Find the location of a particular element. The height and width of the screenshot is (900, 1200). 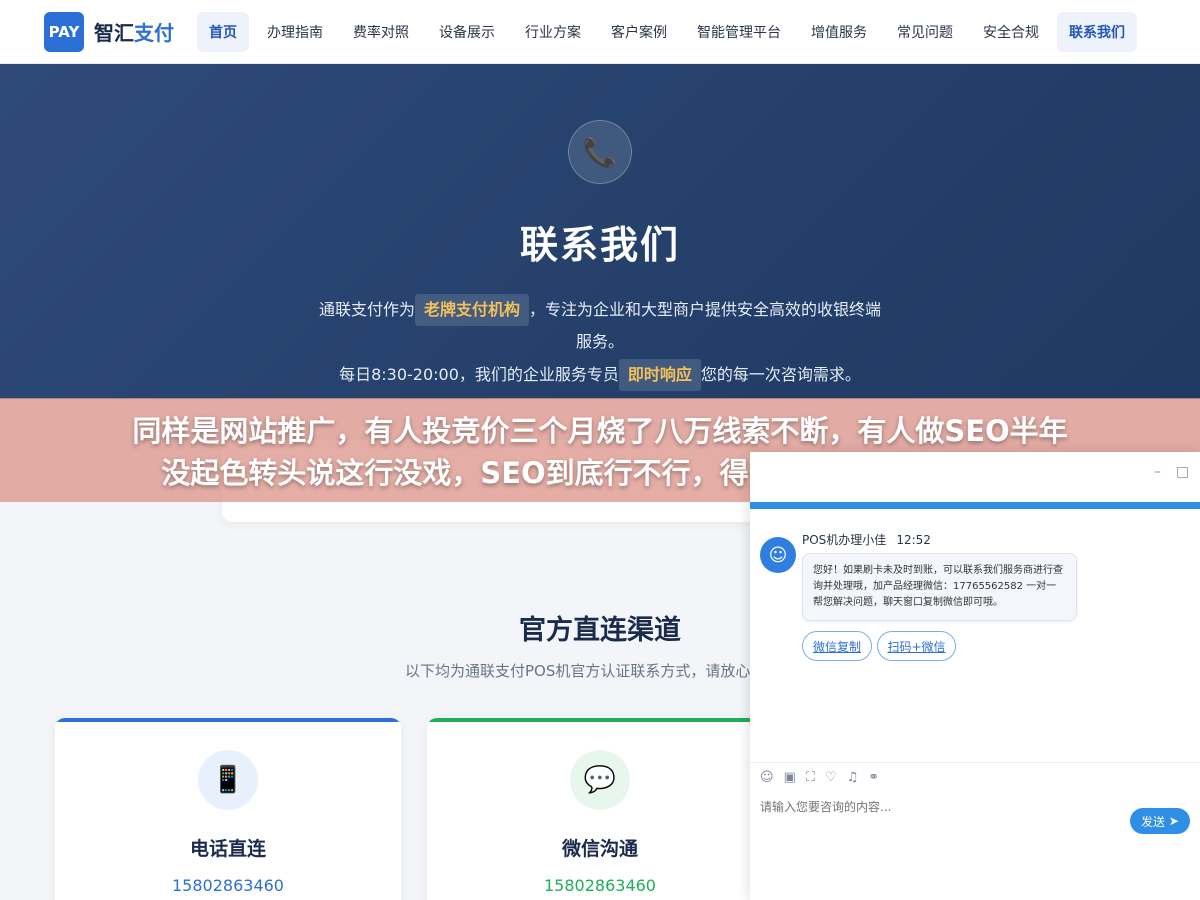

hero-highlight: 老牌支付机构 is located at coordinates (471, 310).